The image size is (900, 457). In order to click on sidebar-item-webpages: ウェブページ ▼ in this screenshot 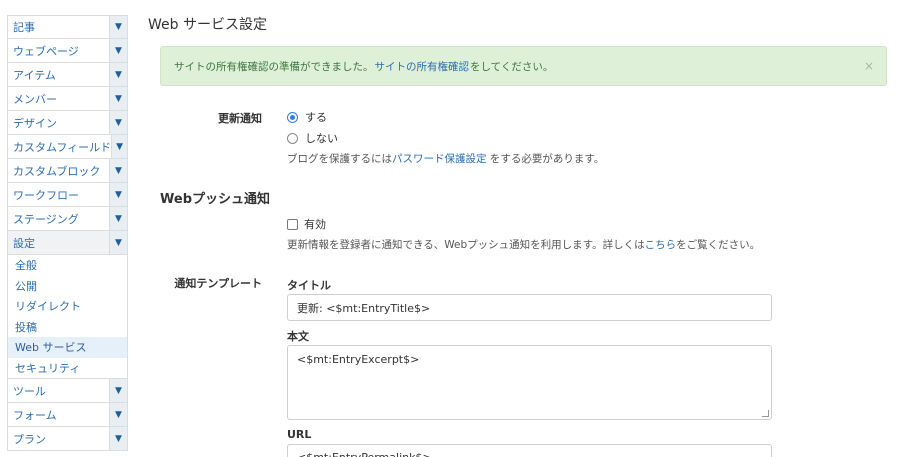, I will do `click(67, 51)`.